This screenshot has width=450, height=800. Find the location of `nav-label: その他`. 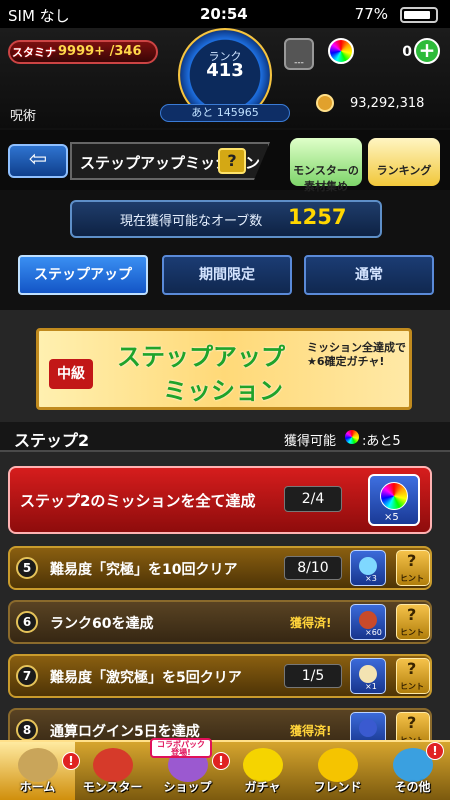

nav-label: その他 is located at coordinates (412, 787).